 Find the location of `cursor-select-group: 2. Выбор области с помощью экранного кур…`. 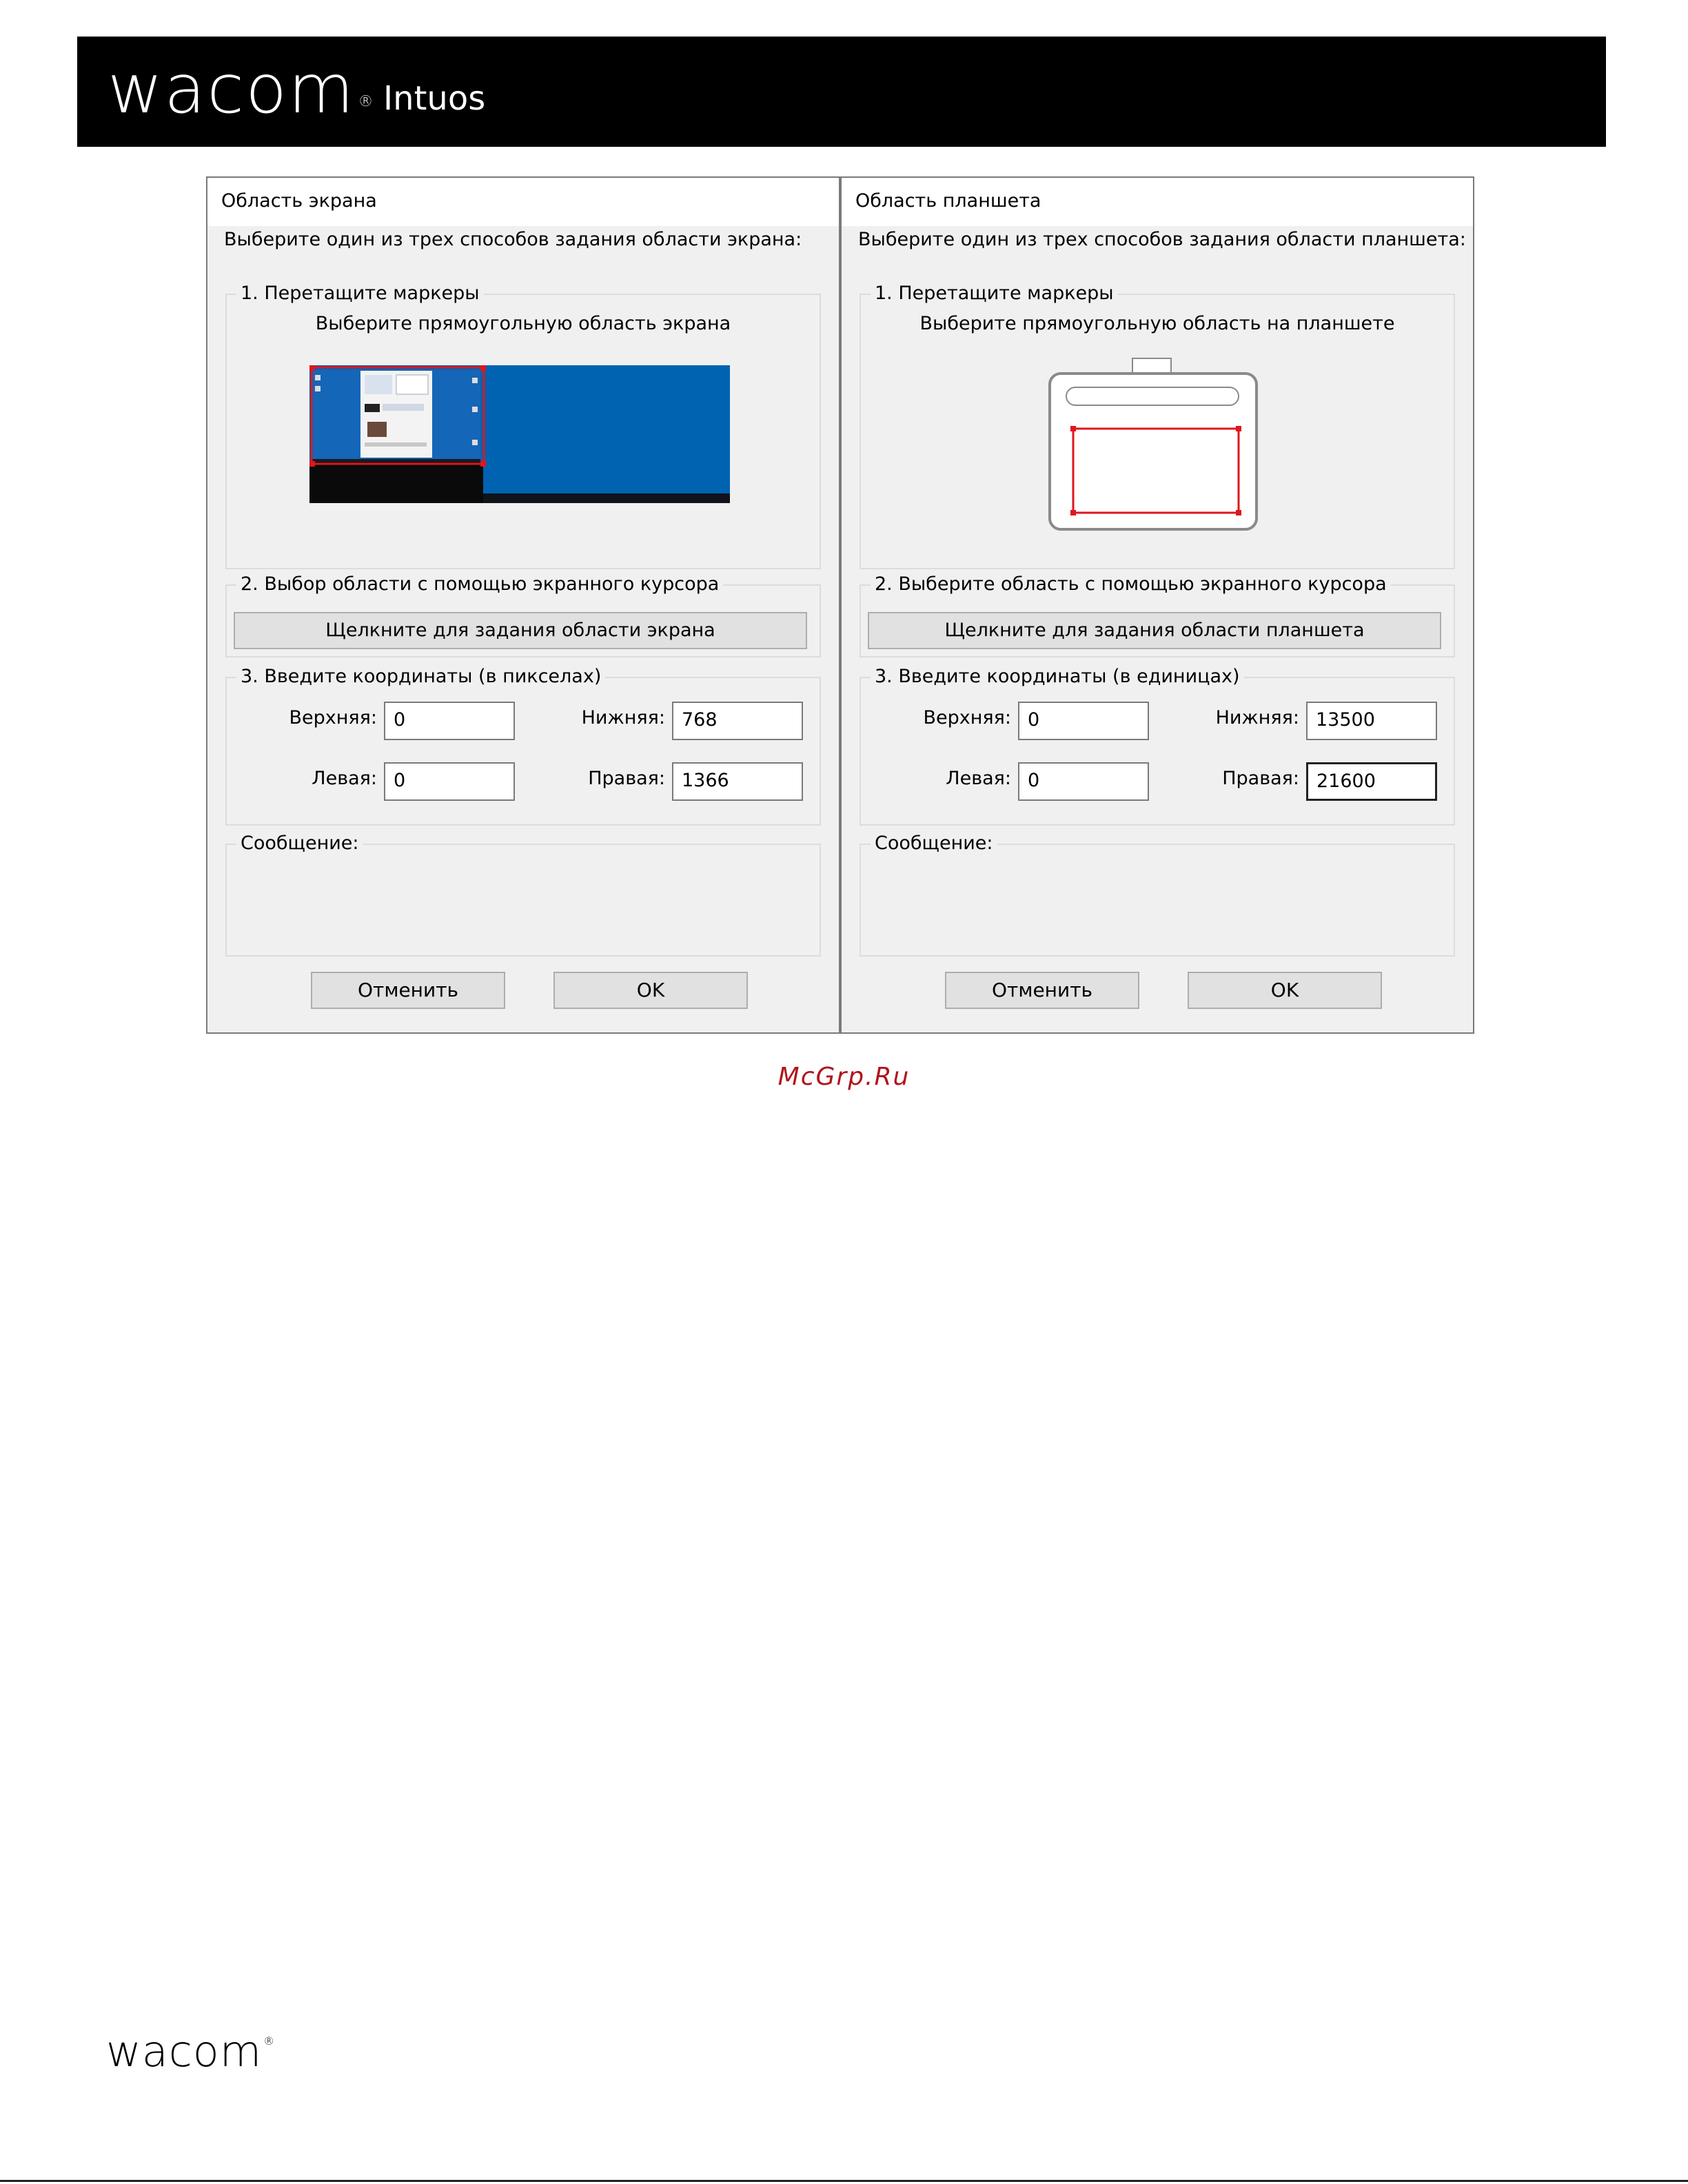

cursor-select-group: 2. Выбор области с помощью экранного кур… is located at coordinates (523, 614).